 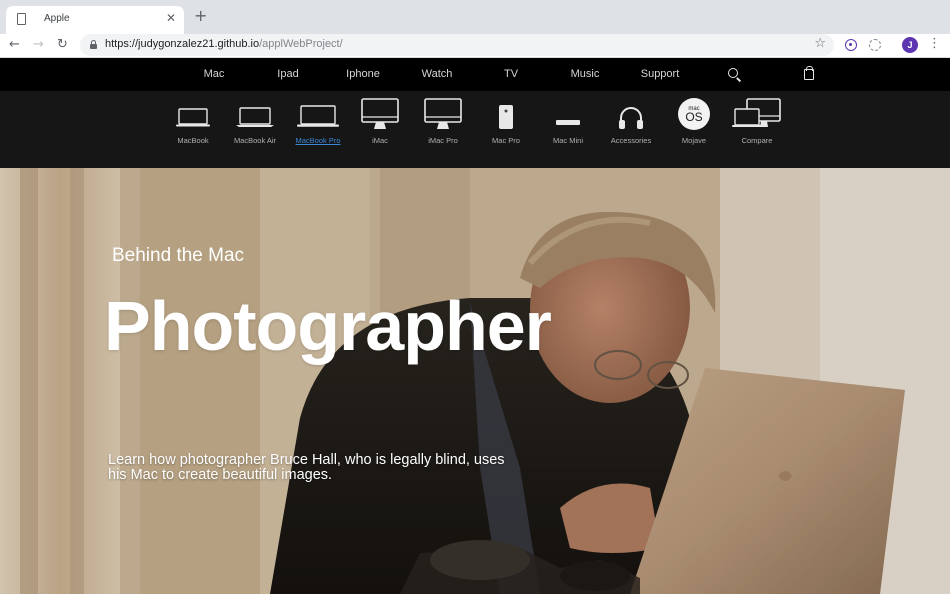 I want to click on browser-tab: Apple ✕, so click(x=95, y=20).